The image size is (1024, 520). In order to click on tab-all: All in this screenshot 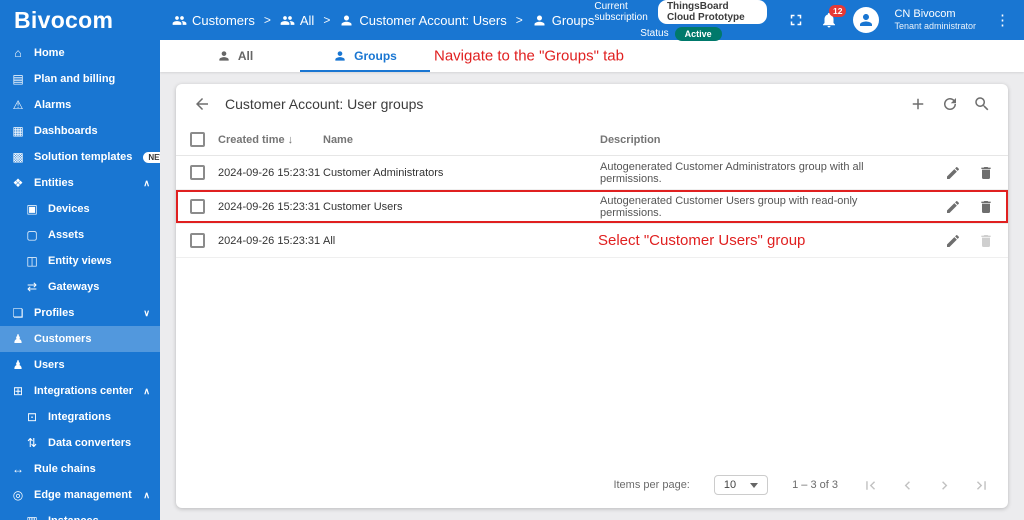, I will do `click(235, 56)`.